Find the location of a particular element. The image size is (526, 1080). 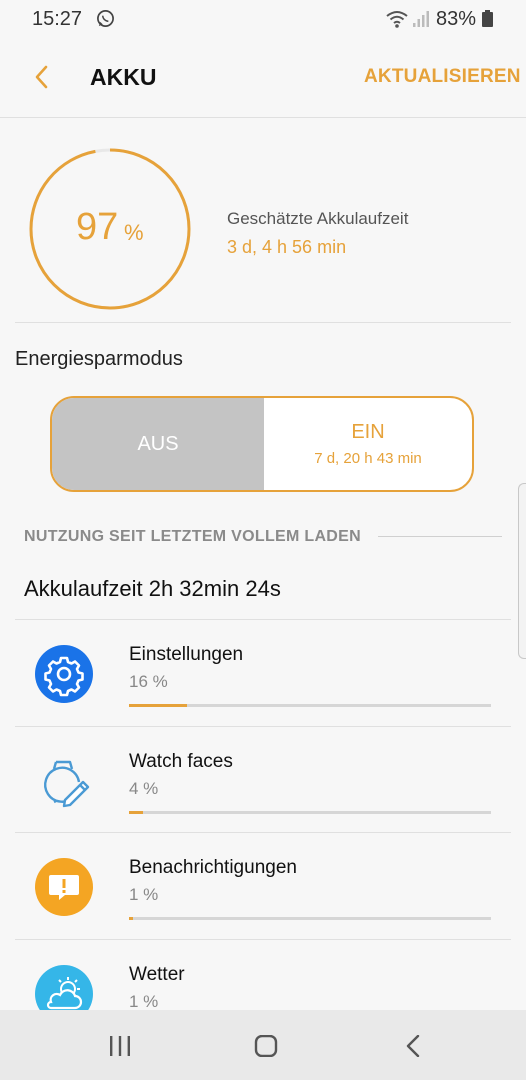

back-arrow-icon is located at coordinates (42, 77).